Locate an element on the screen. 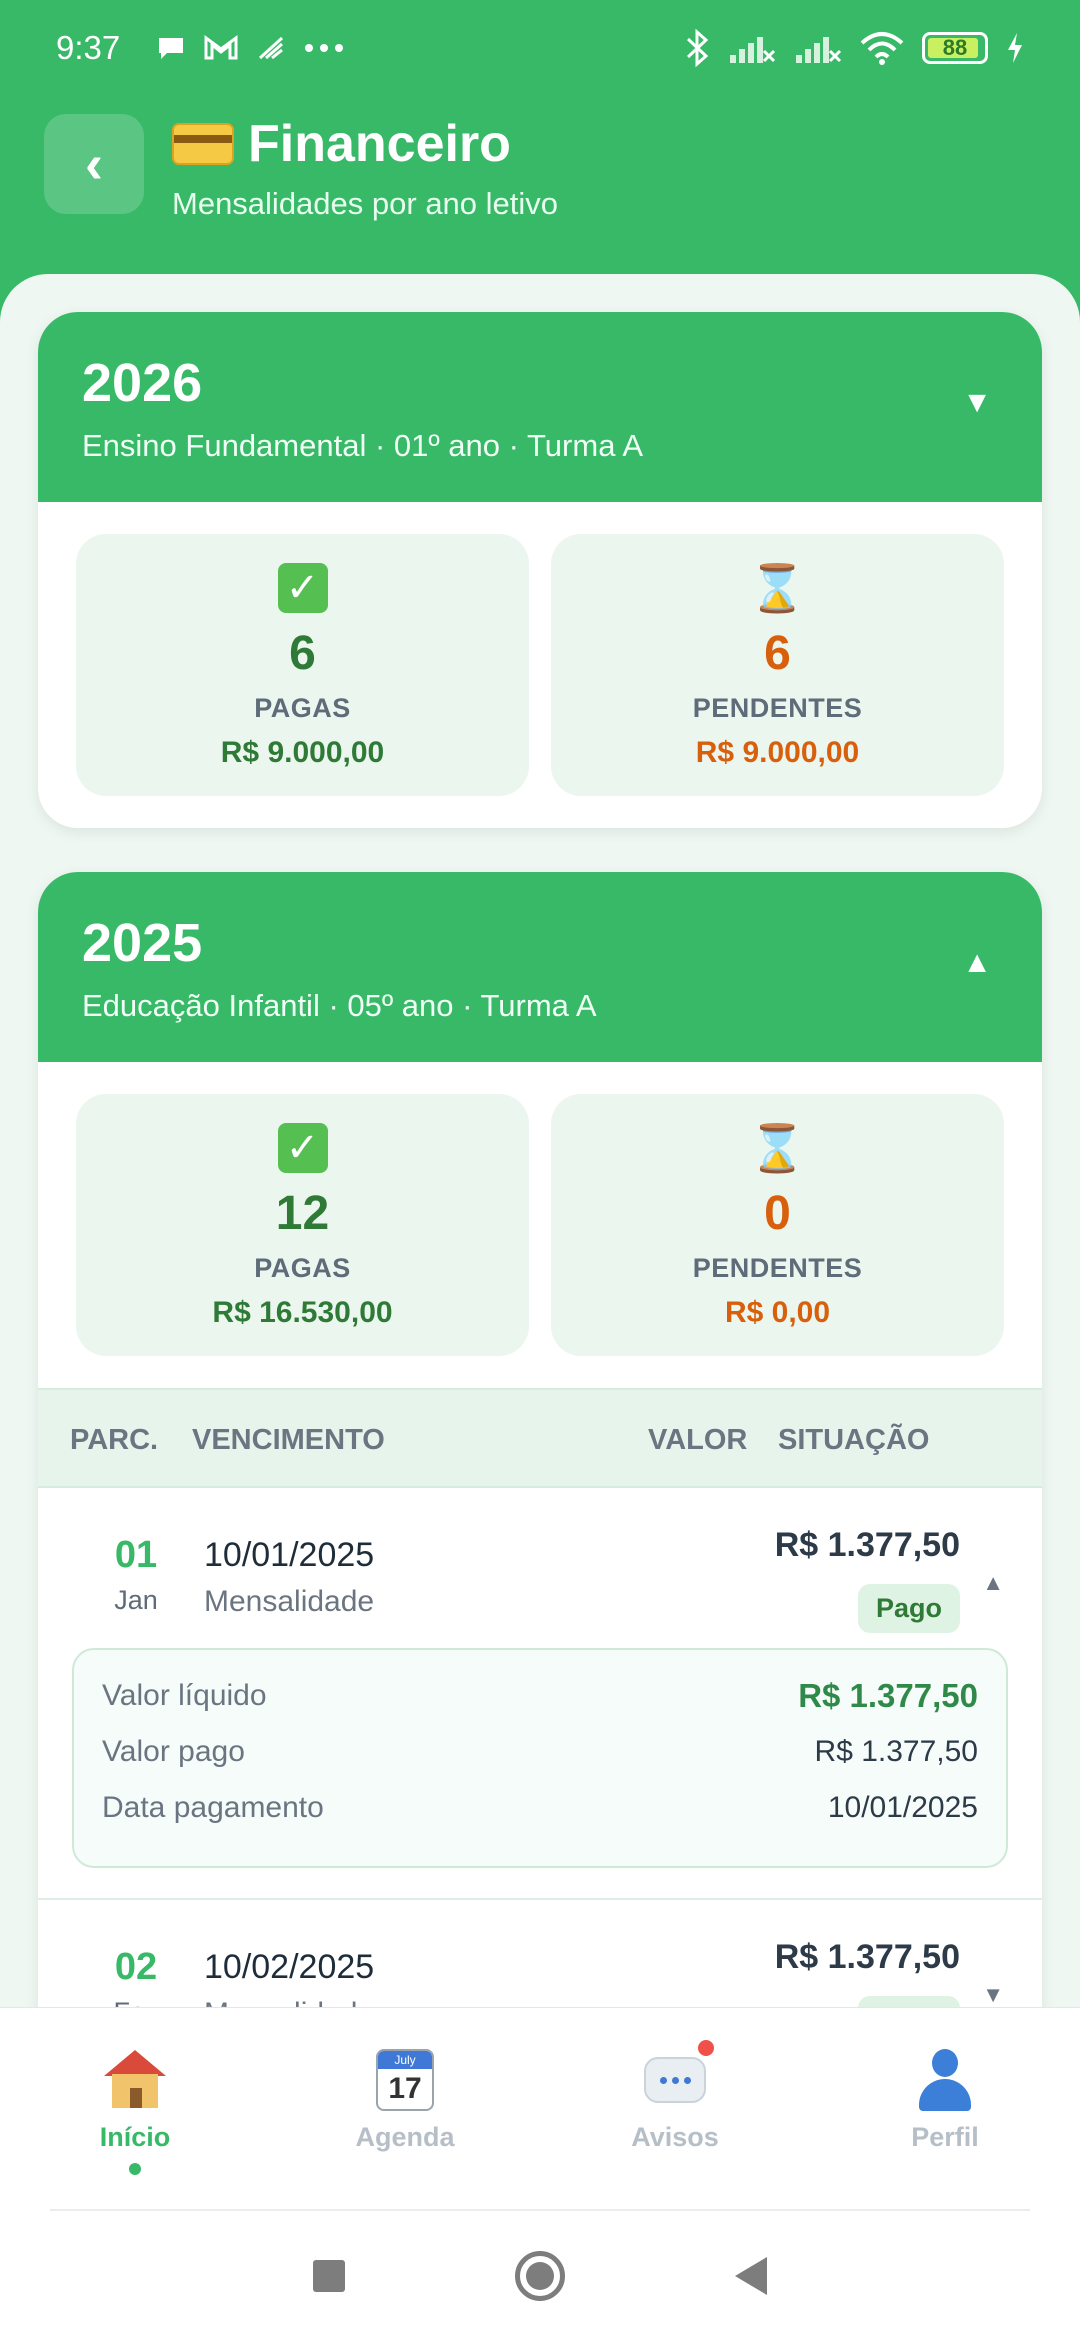 This screenshot has width=1080, height=2340. detail-paid: Valor pago R$ 1.377,50 is located at coordinates (540, 1752).